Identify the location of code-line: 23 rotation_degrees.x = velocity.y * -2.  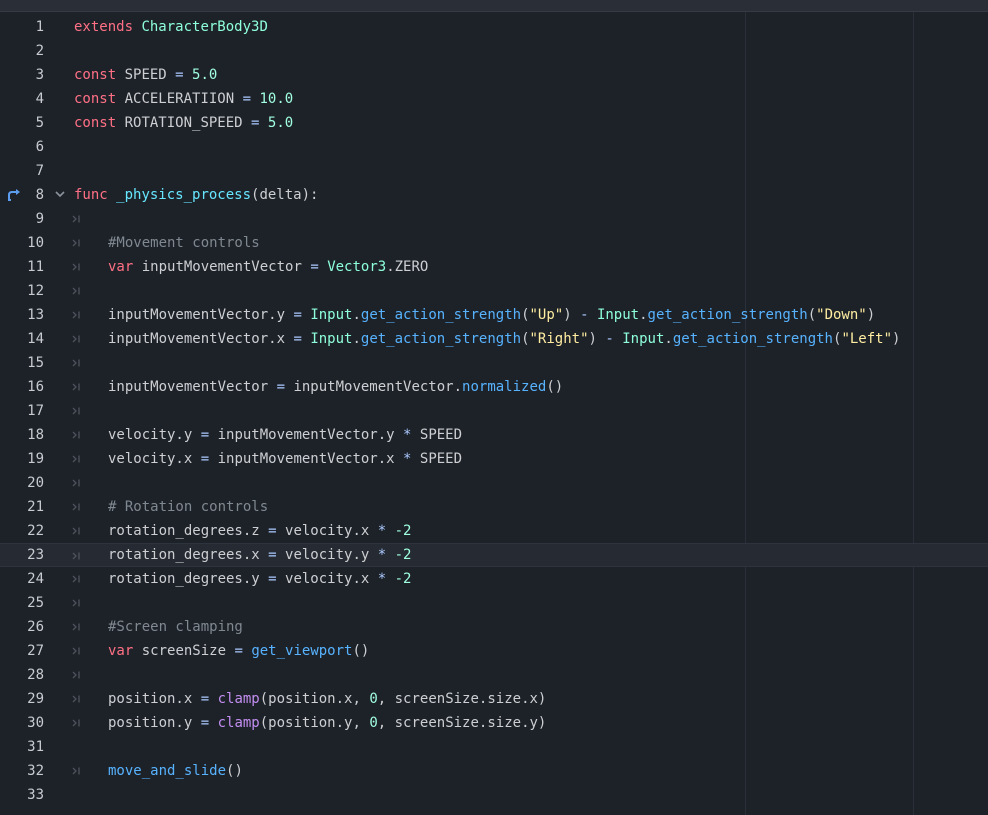
(494, 555).